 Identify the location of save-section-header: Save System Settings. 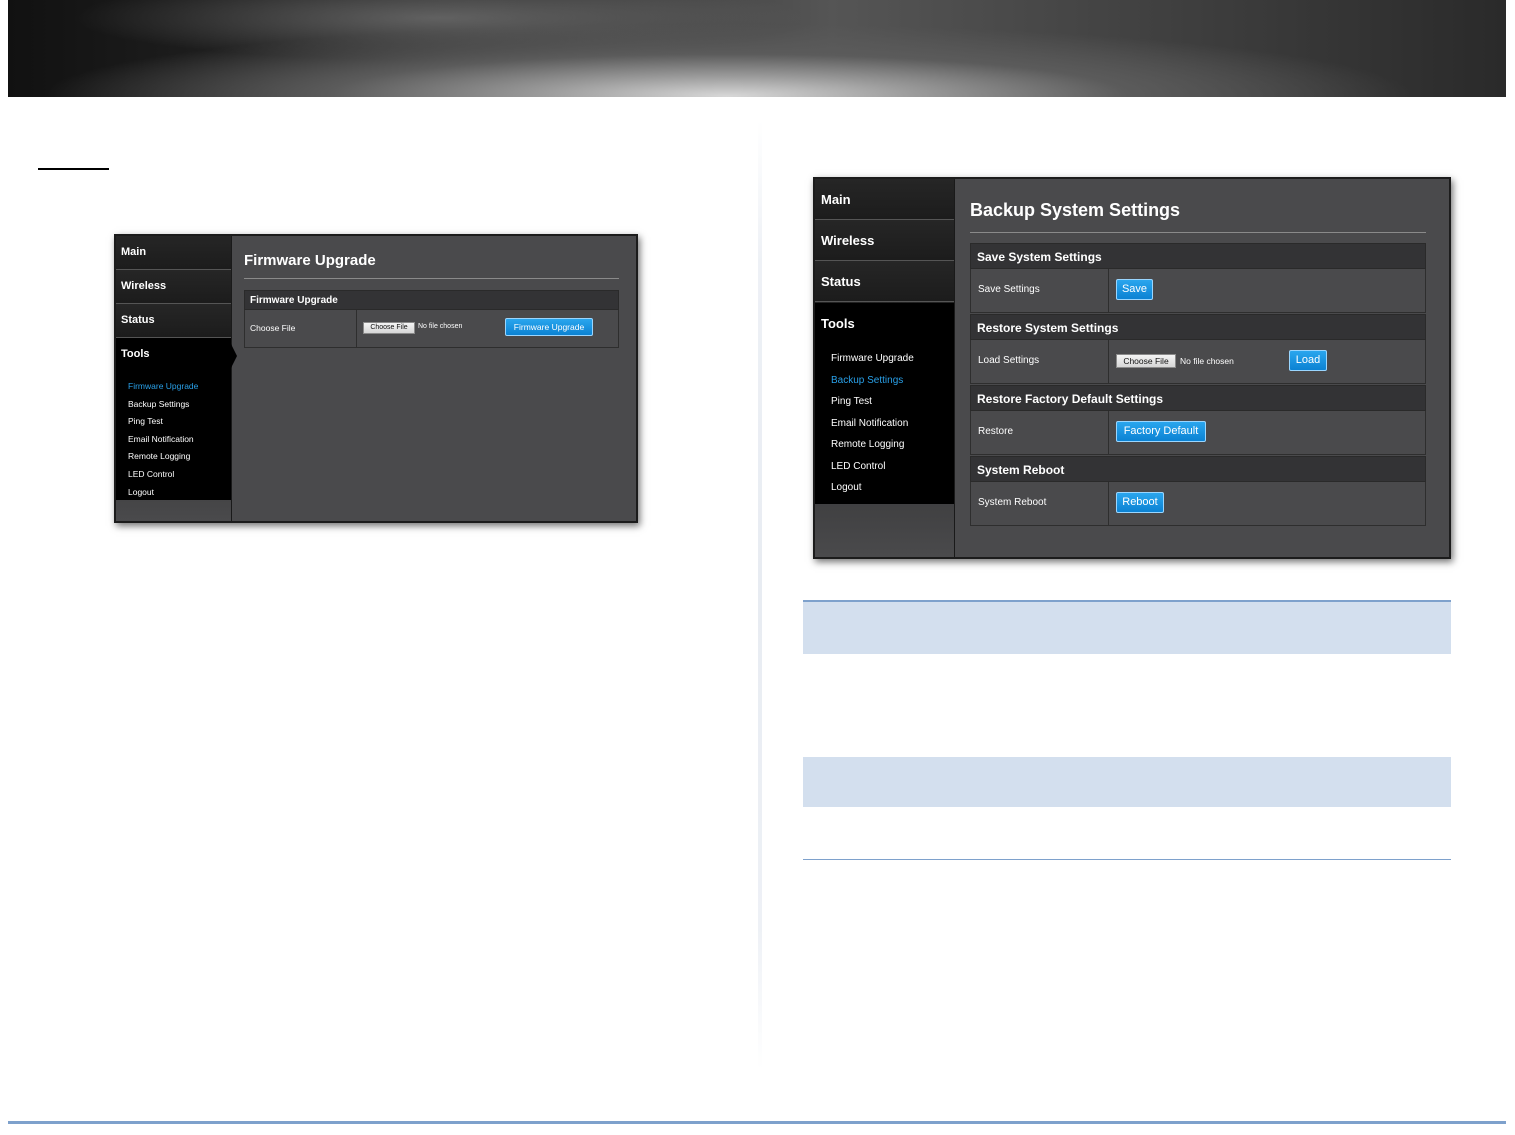
(1198, 256).